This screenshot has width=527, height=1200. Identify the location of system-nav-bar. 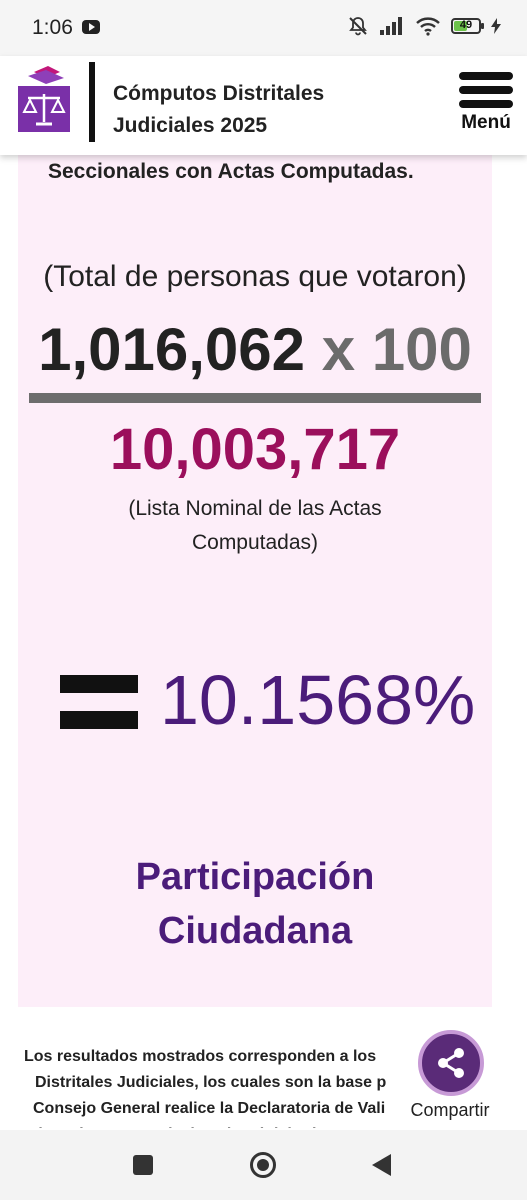
(263, 1165).